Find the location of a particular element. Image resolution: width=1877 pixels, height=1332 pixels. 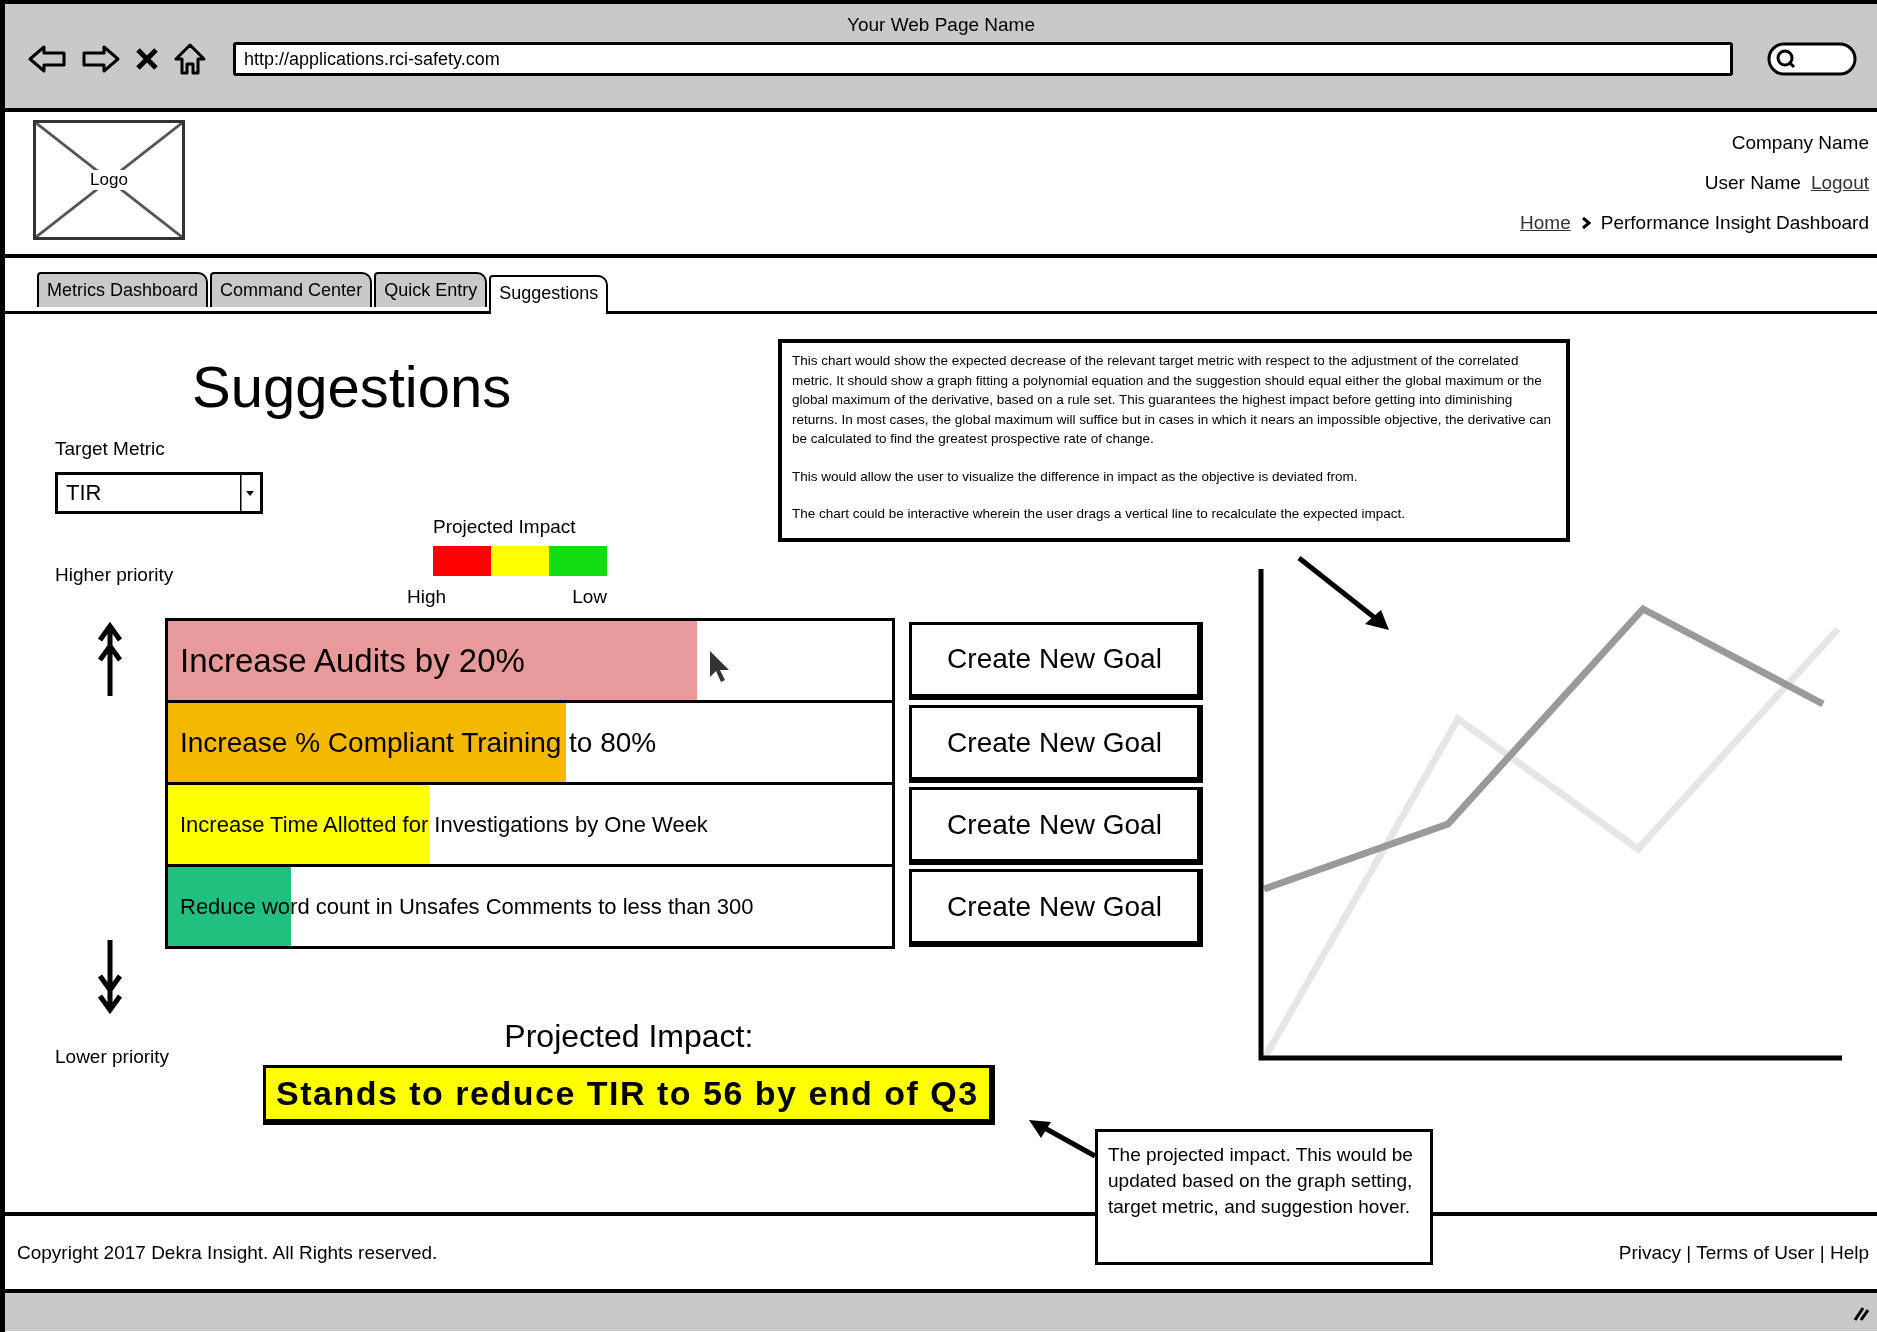

breadcrumb-current: Performance Insight Dashboard is located at coordinates (1734, 223).